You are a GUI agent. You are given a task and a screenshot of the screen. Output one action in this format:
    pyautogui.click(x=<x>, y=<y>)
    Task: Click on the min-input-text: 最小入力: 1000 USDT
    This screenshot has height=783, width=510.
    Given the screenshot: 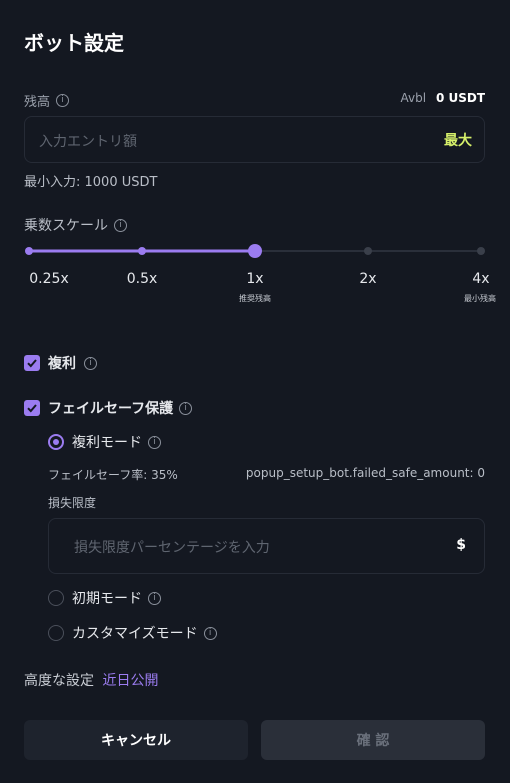 What is the action you would take?
    pyautogui.click(x=91, y=182)
    